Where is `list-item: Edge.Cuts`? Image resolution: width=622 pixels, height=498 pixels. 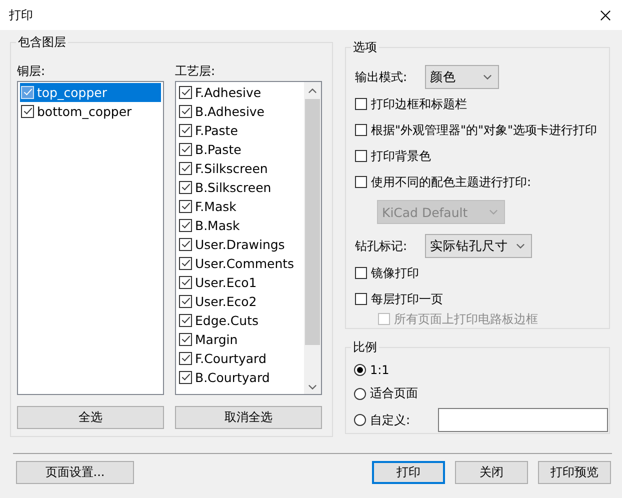 list-item: Edge.Cuts is located at coordinates (241, 320).